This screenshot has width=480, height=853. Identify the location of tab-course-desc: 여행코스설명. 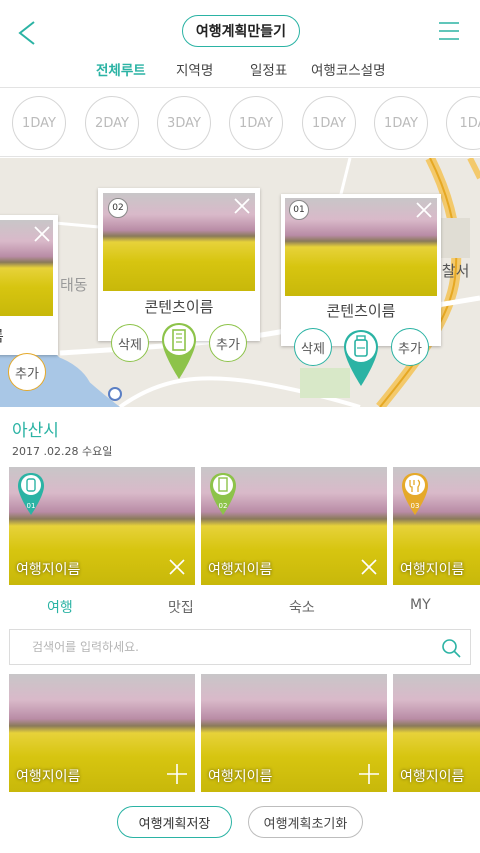
(348, 69).